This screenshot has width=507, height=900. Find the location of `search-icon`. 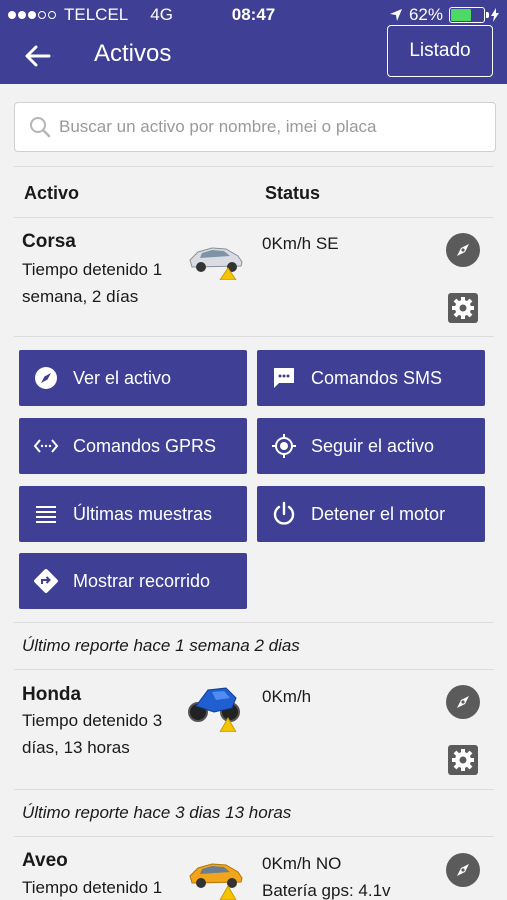

search-icon is located at coordinates (40, 127).